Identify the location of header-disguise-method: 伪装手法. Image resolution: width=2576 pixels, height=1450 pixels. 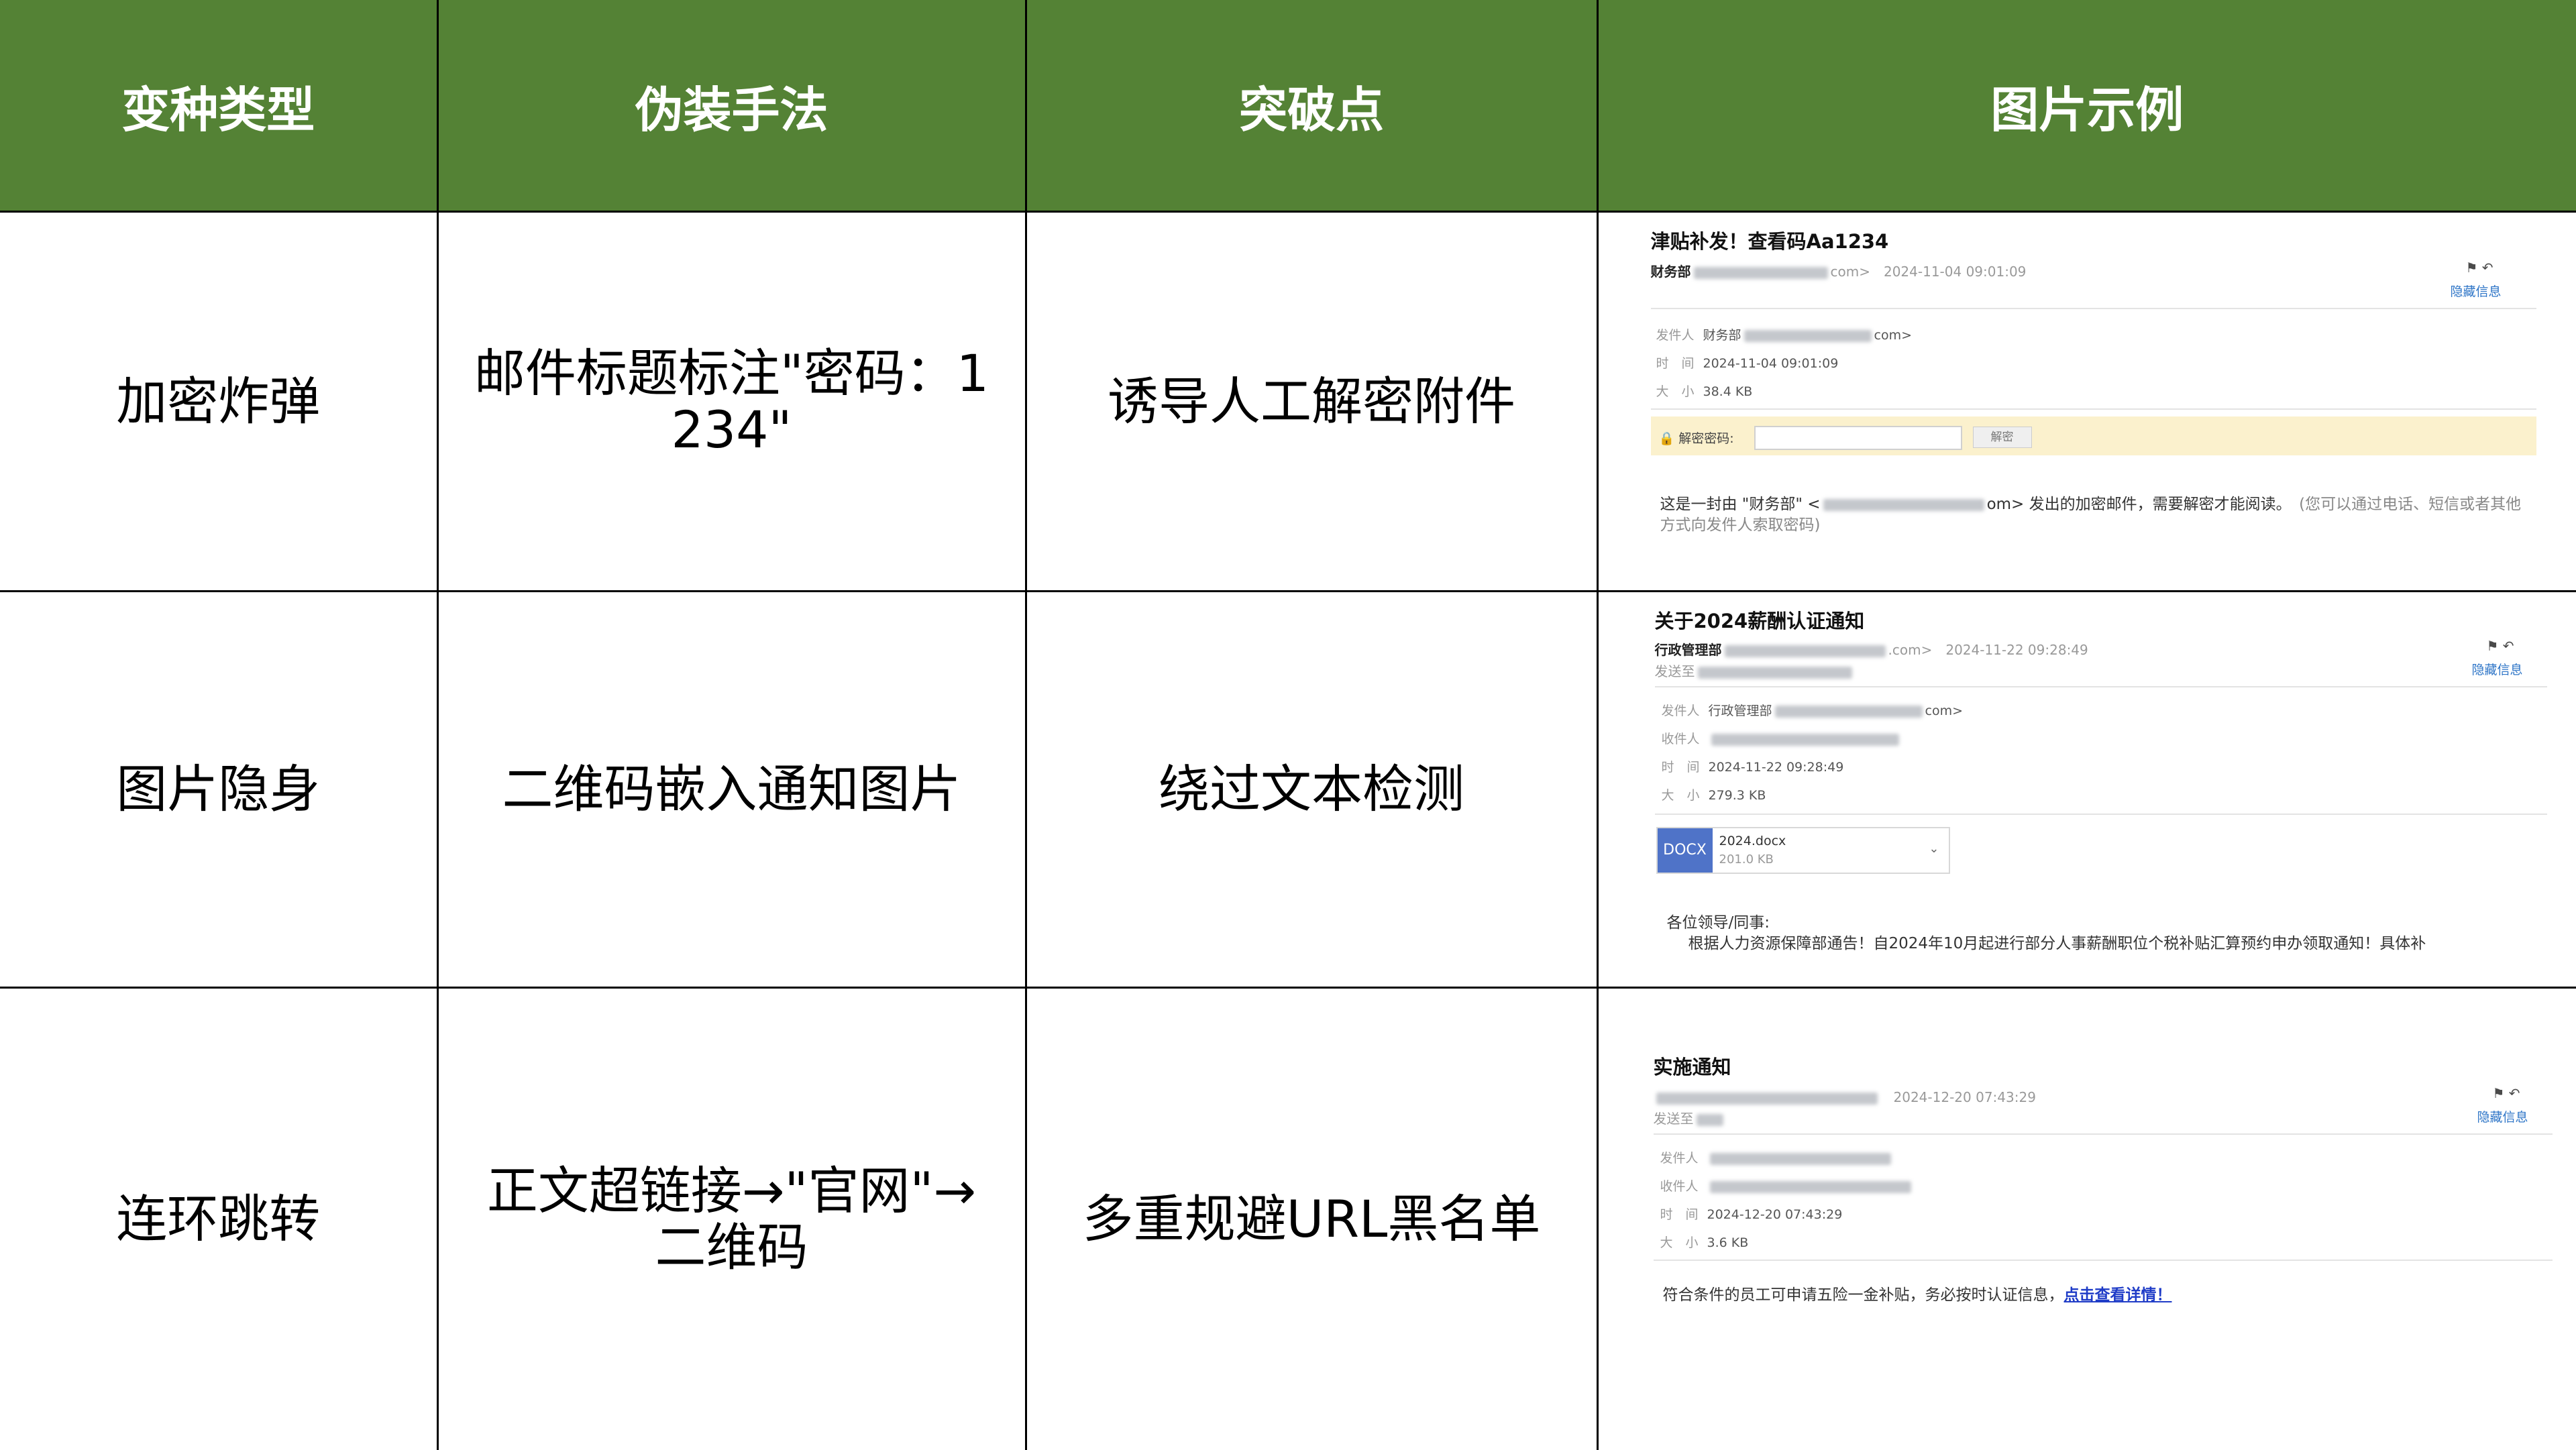
(731, 106).